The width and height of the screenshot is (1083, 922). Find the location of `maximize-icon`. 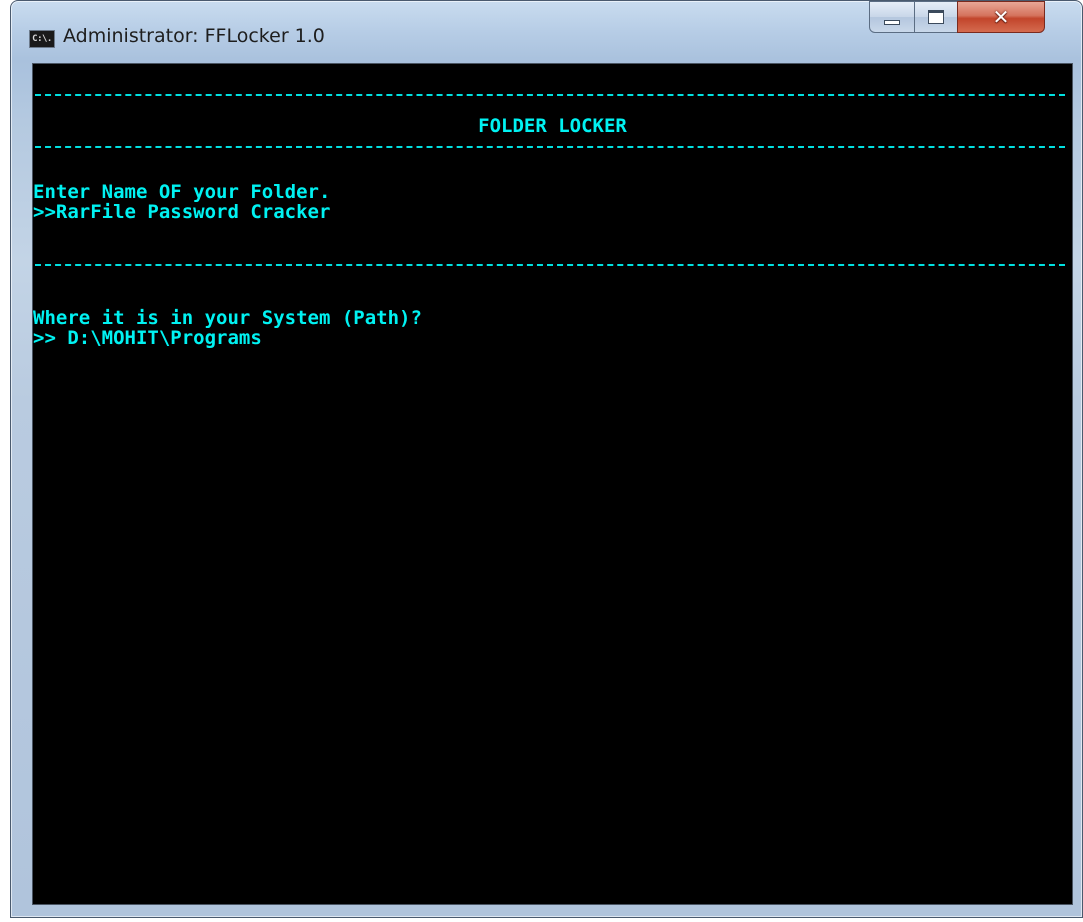

maximize-icon is located at coordinates (936, 17).